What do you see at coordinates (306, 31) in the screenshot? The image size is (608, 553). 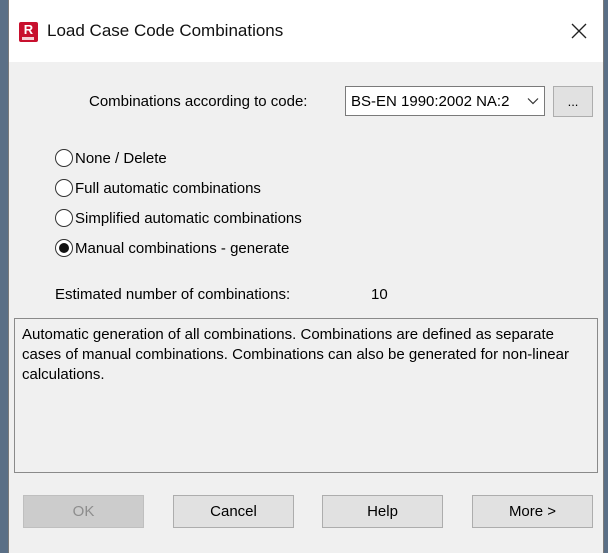 I see `title-bar: R Load Case Code Combinations` at bounding box center [306, 31].